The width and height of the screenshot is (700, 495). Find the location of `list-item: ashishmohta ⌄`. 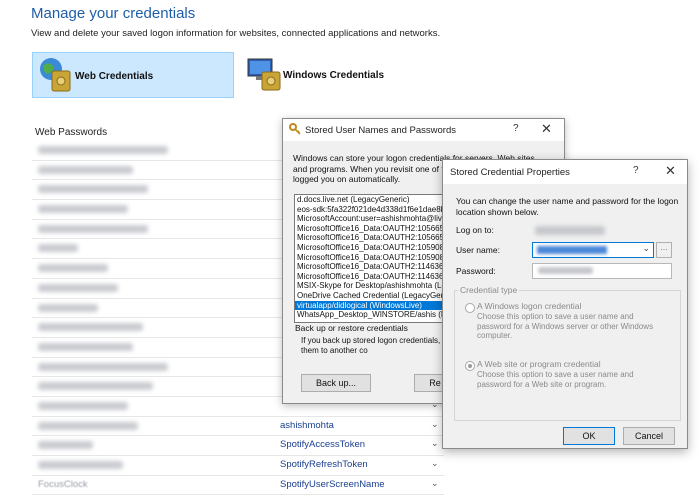

list-item: ashishmohta ⌄ is located at coordinates (238, 427).